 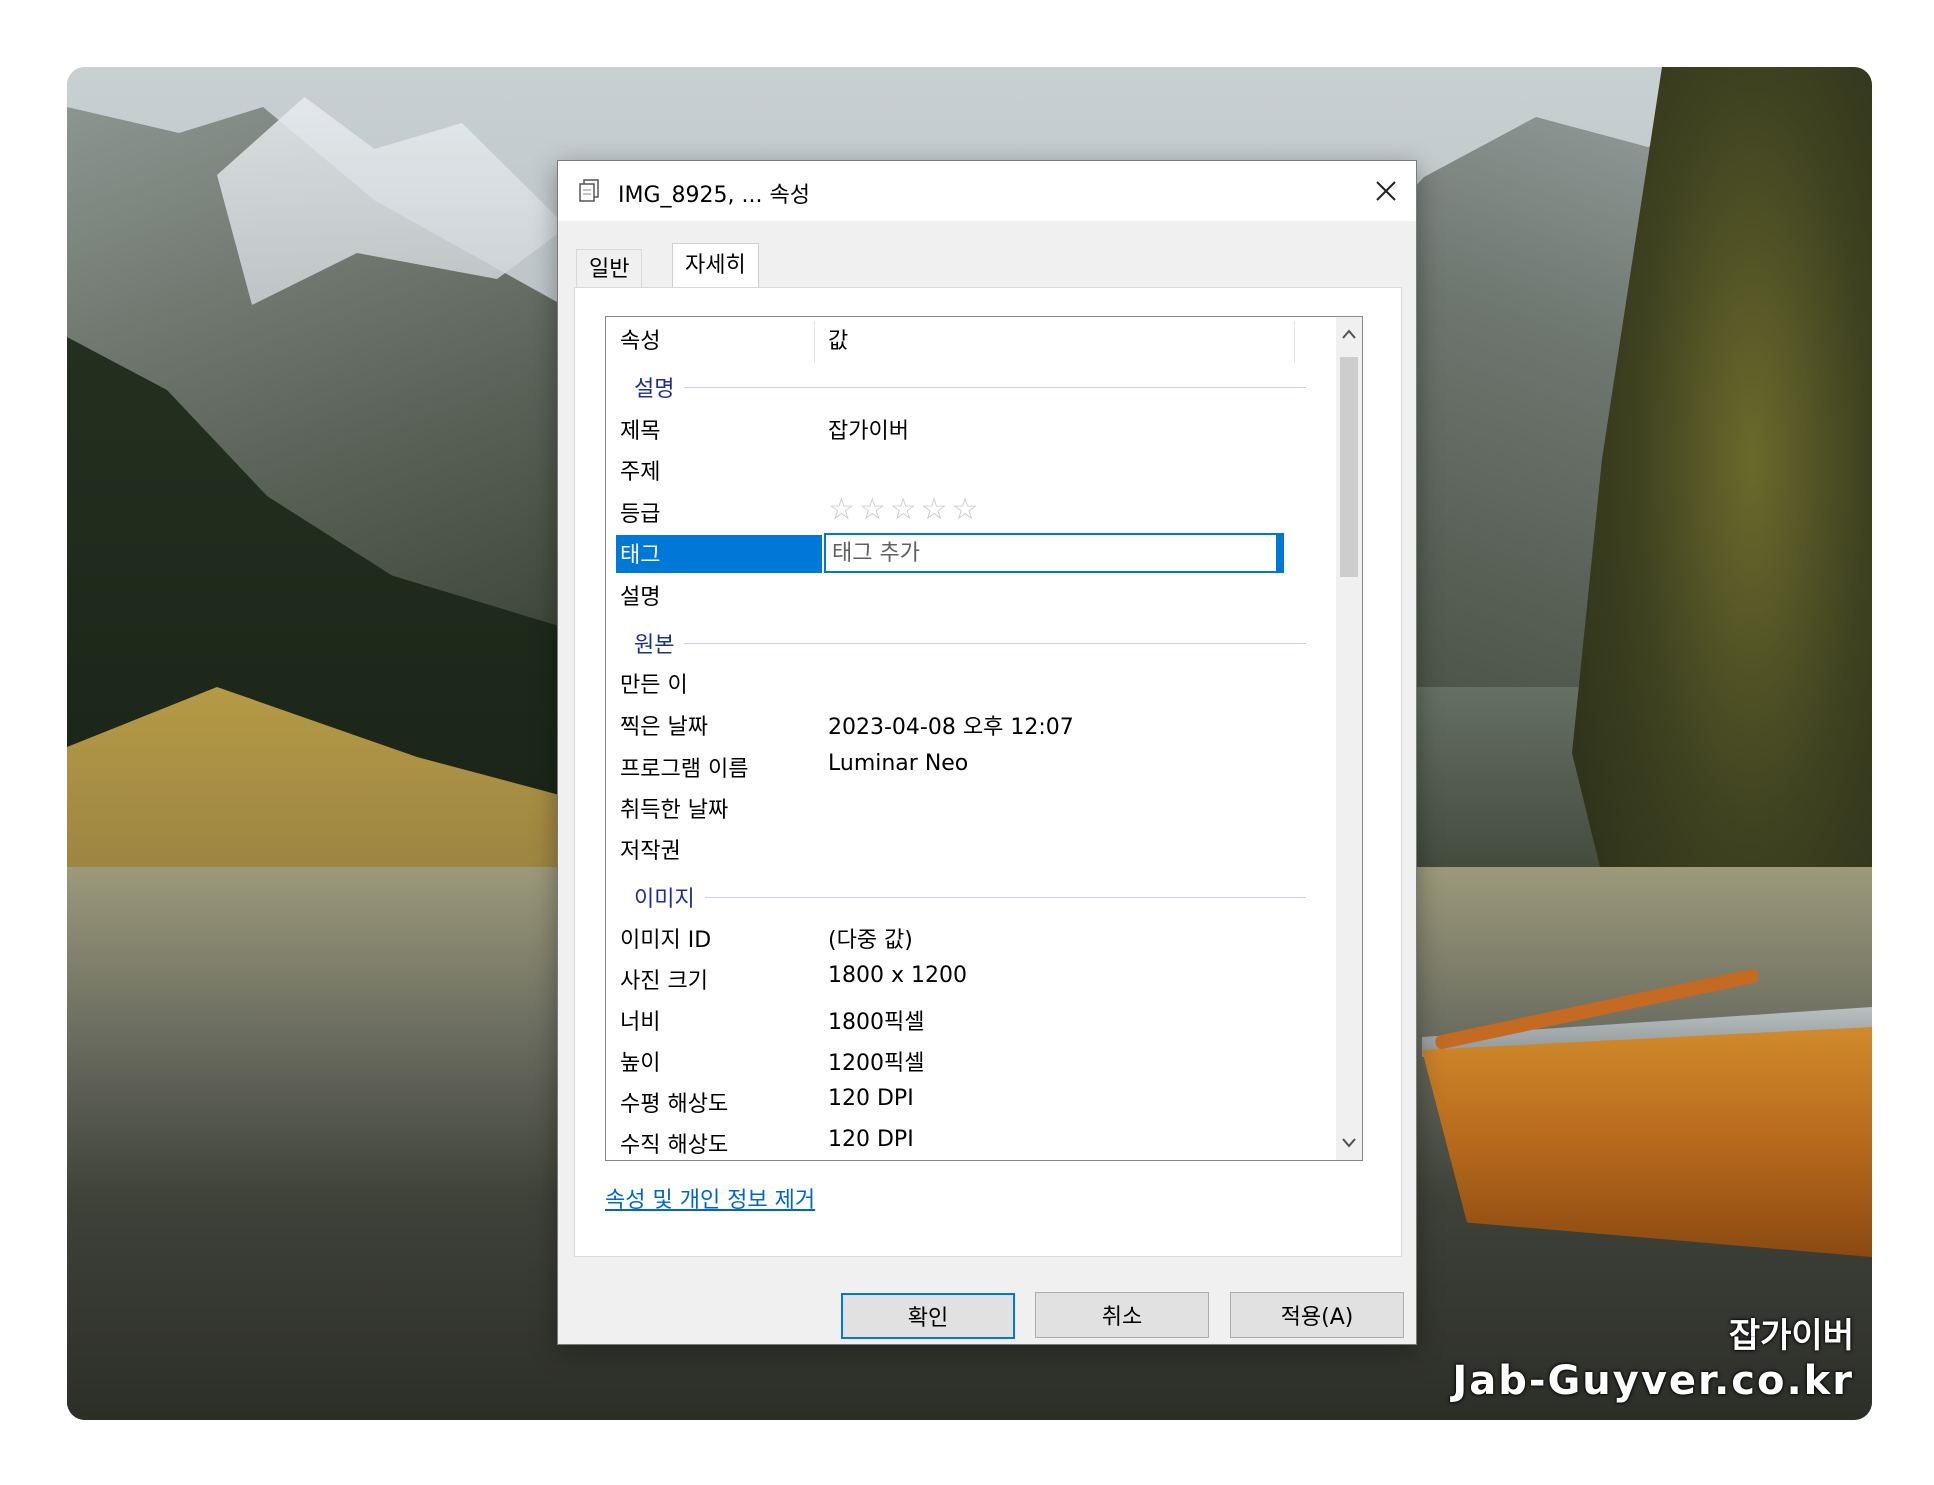 I want to click on property-name: 취득한 날짜, so click(x=674, y=810).